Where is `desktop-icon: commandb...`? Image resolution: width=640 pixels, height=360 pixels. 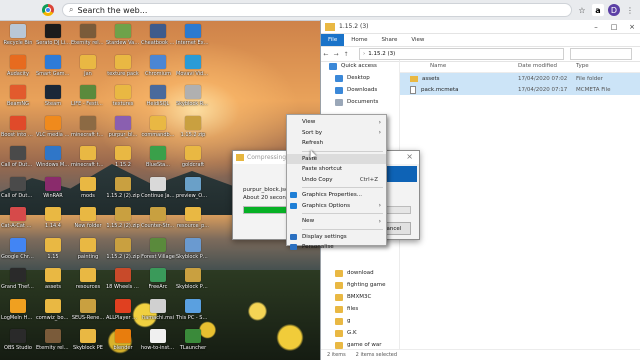 desktop-icon: commandb... is located at coordinates (158, 126).